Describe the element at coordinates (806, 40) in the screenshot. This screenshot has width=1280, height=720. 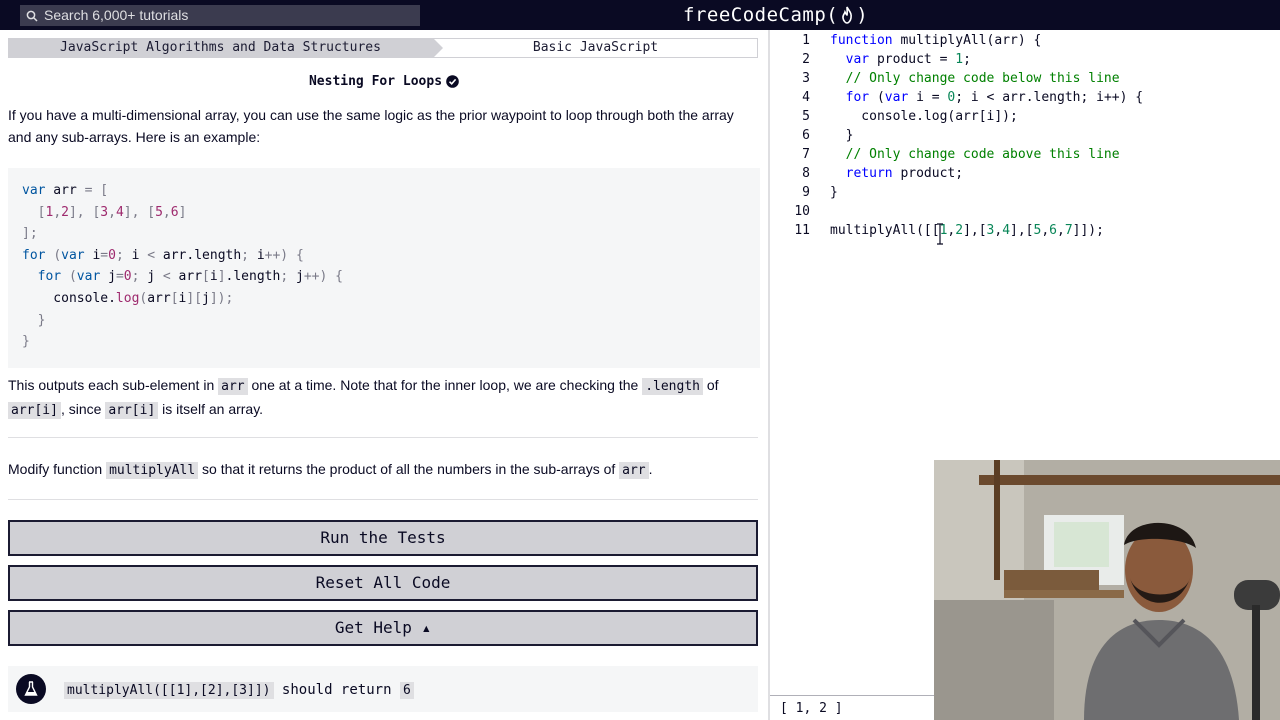
I see `line-number: 1` at that location.